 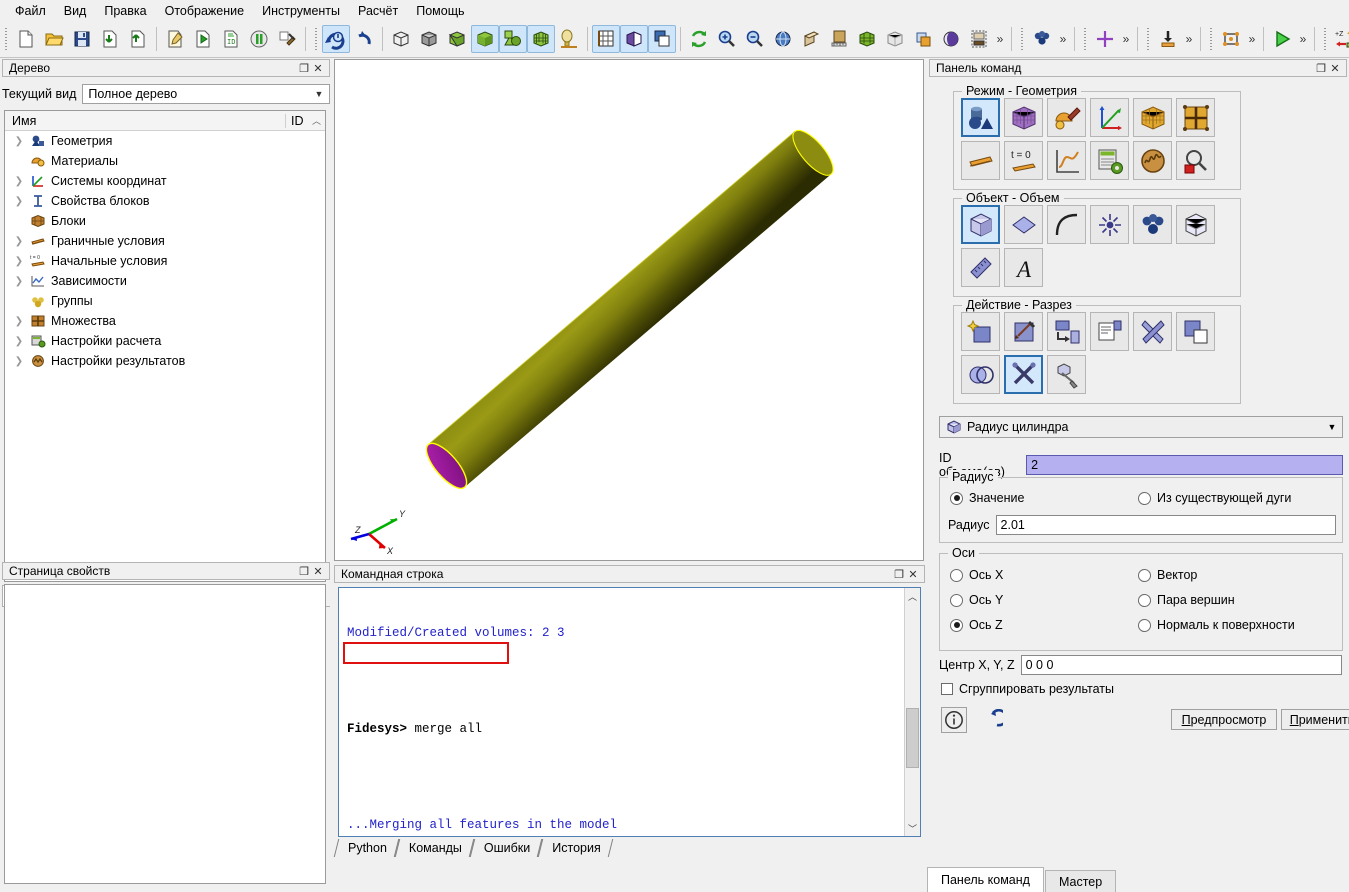 I want to click on console-scrollbar: ︿ ﹀, so click(x=912, y=712).